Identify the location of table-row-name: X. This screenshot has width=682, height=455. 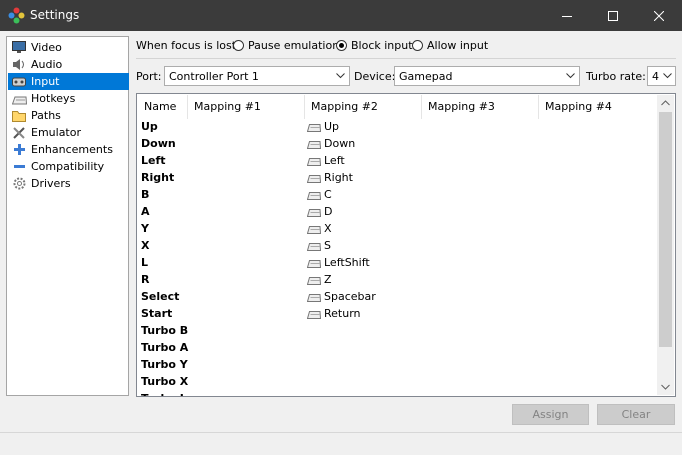
(145, 245).